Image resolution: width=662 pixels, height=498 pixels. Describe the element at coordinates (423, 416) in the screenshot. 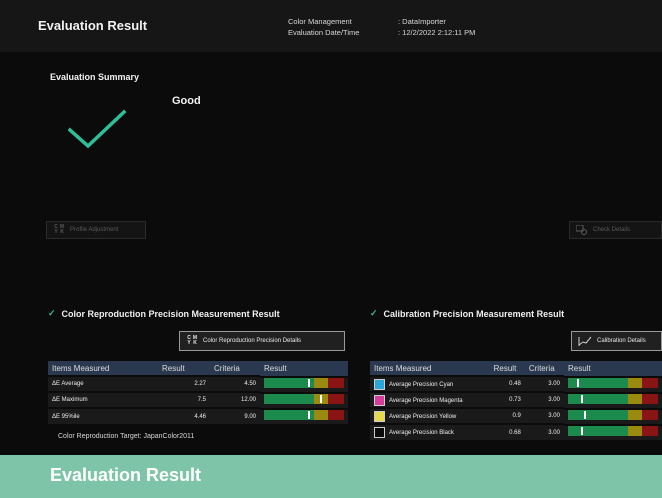

I see `item-label: Average Precision Yellow` at that location.